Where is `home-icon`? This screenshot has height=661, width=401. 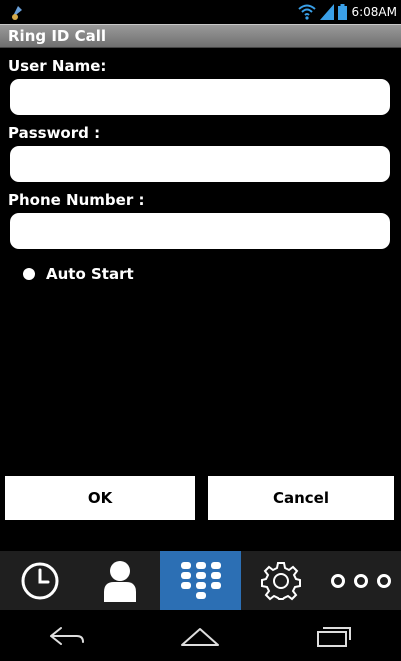 home-icon is located at coordinates (200, 636).